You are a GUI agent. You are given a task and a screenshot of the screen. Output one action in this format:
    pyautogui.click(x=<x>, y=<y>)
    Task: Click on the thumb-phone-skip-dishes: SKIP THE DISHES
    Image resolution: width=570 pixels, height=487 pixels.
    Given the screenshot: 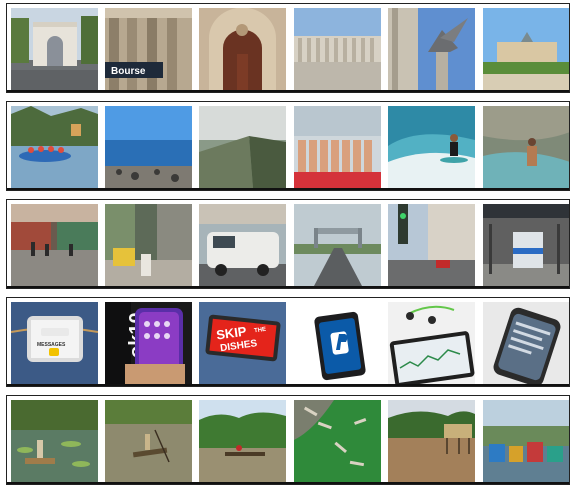 What is the action you would take?
    pyautogui.click(x=242, y=343)
    